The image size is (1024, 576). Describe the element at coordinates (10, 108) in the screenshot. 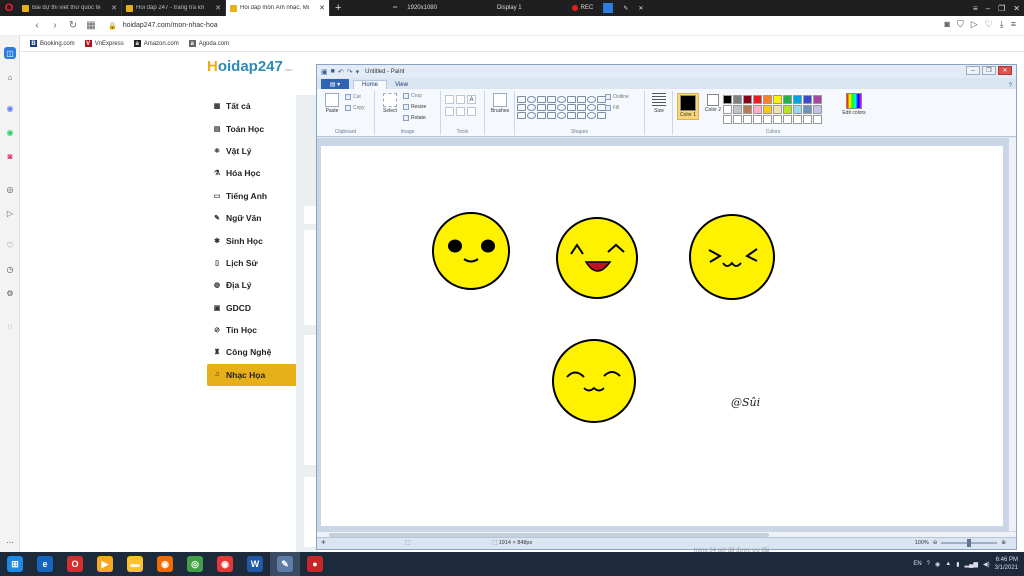

I see `messenger-icon: ◉` at that location.